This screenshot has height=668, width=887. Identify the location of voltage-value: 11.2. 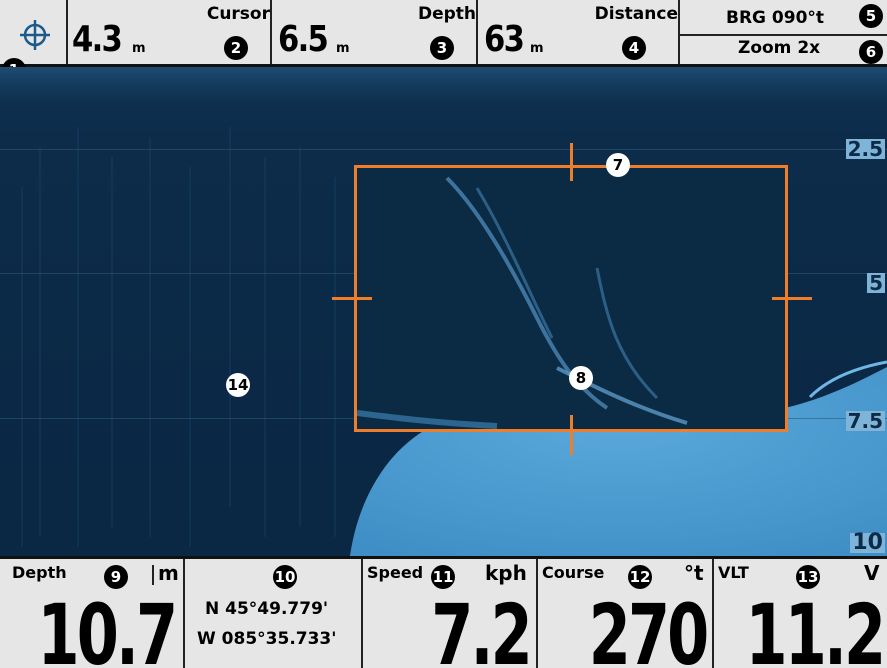
(815, 627).